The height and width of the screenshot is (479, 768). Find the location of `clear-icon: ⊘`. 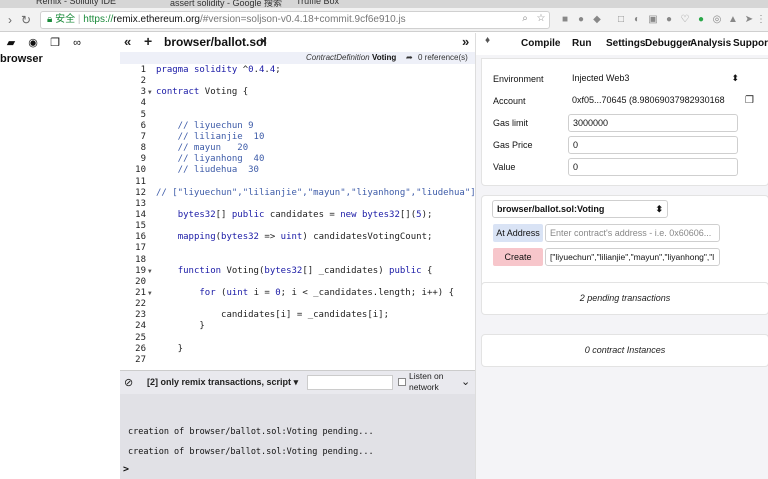

clear-icon: ⊘ is located at coordinates (128, 382).